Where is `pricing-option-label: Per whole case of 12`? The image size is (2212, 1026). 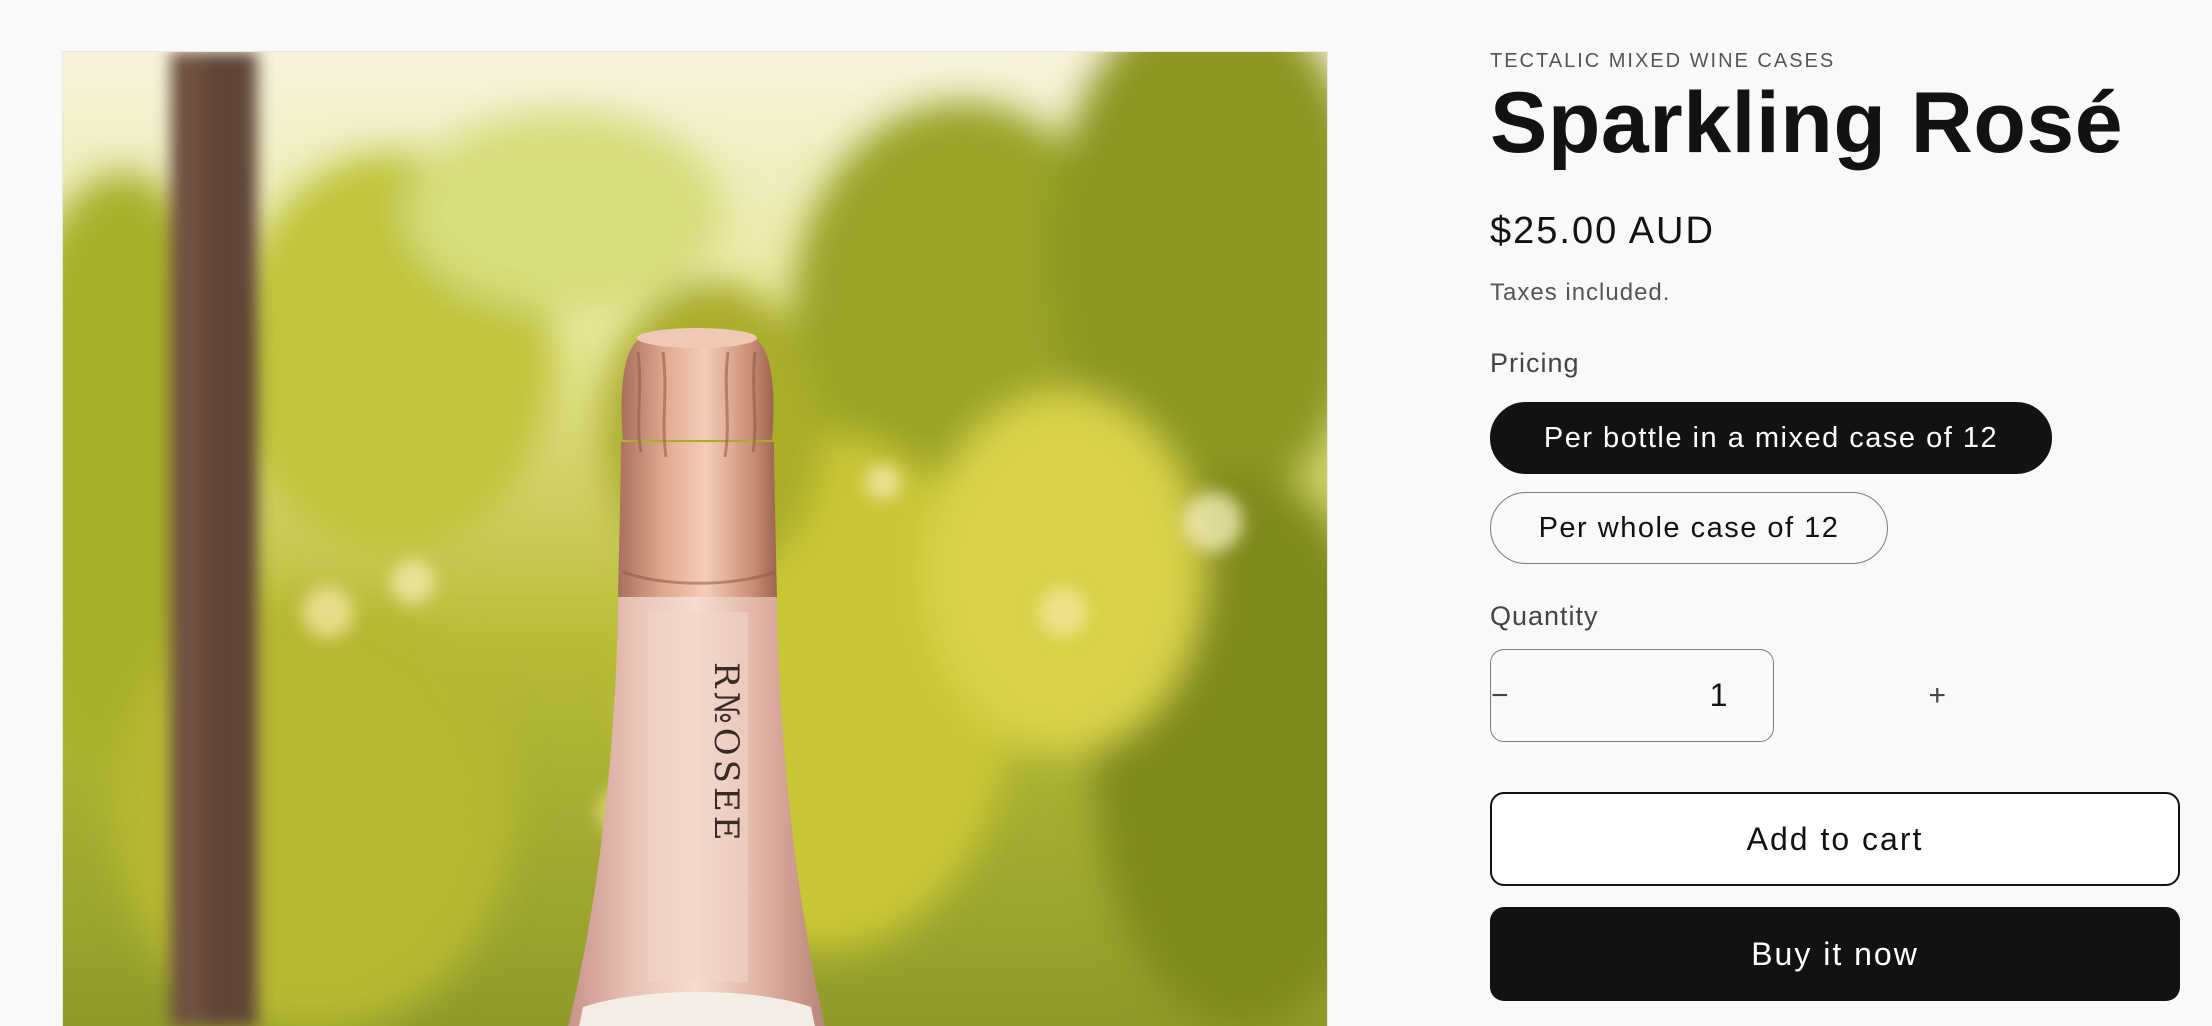 pricing-option-label: Per whole case of 12 is located at coordinates (1689, 527).